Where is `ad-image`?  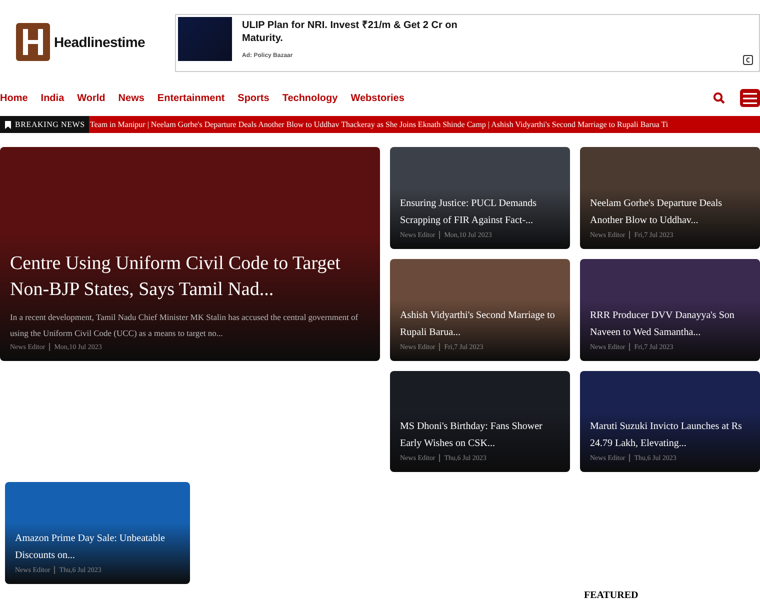 ad-image is located at coordinates (205, 39).